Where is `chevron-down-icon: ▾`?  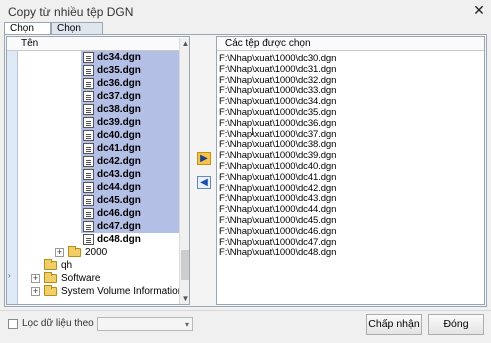
chevron-down-icon: ▾ is located at coordinates (187, 324).